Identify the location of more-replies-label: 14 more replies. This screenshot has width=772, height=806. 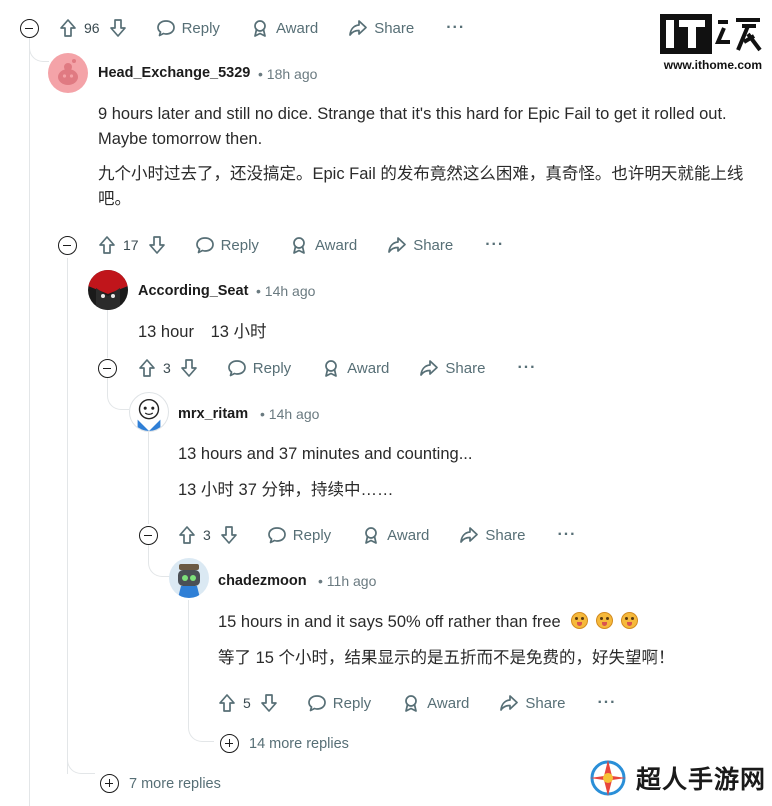
(299, 743).